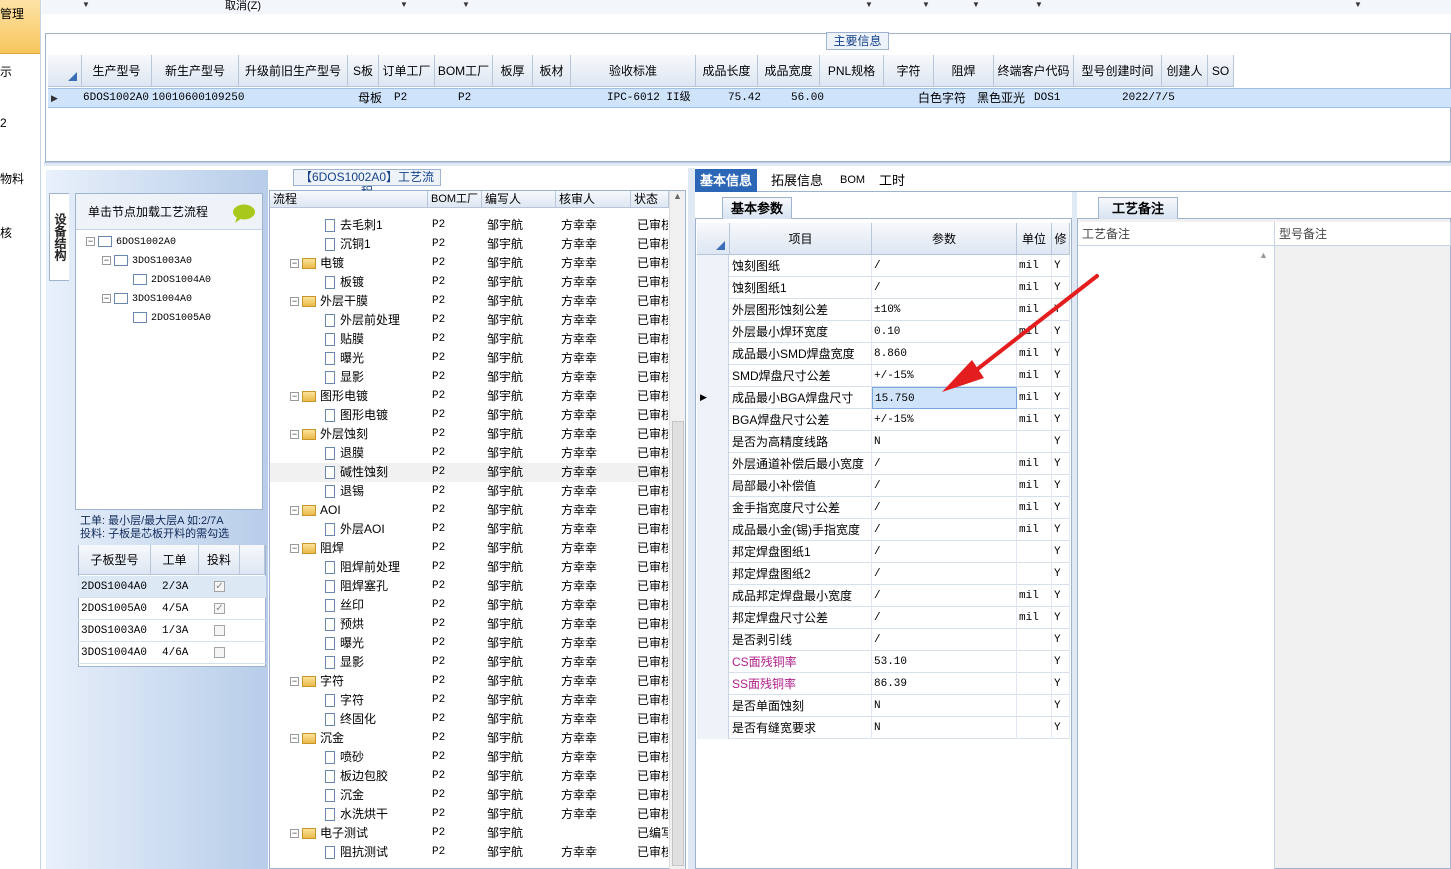  Describe the element at coordinates (633, 71) in the screenshot. I see `main-column-header: 验收标准` at that location.